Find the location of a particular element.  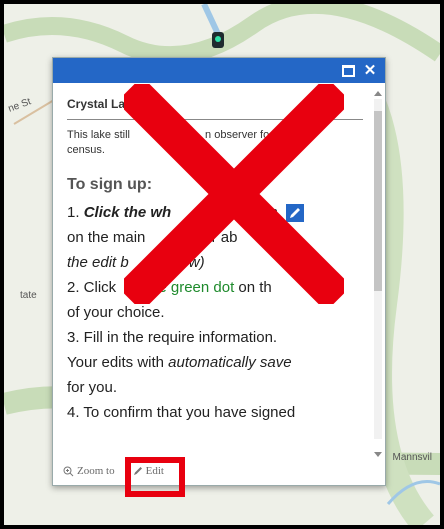

popup-footer: Zoom to Edit is located at coordinates (219, 471).